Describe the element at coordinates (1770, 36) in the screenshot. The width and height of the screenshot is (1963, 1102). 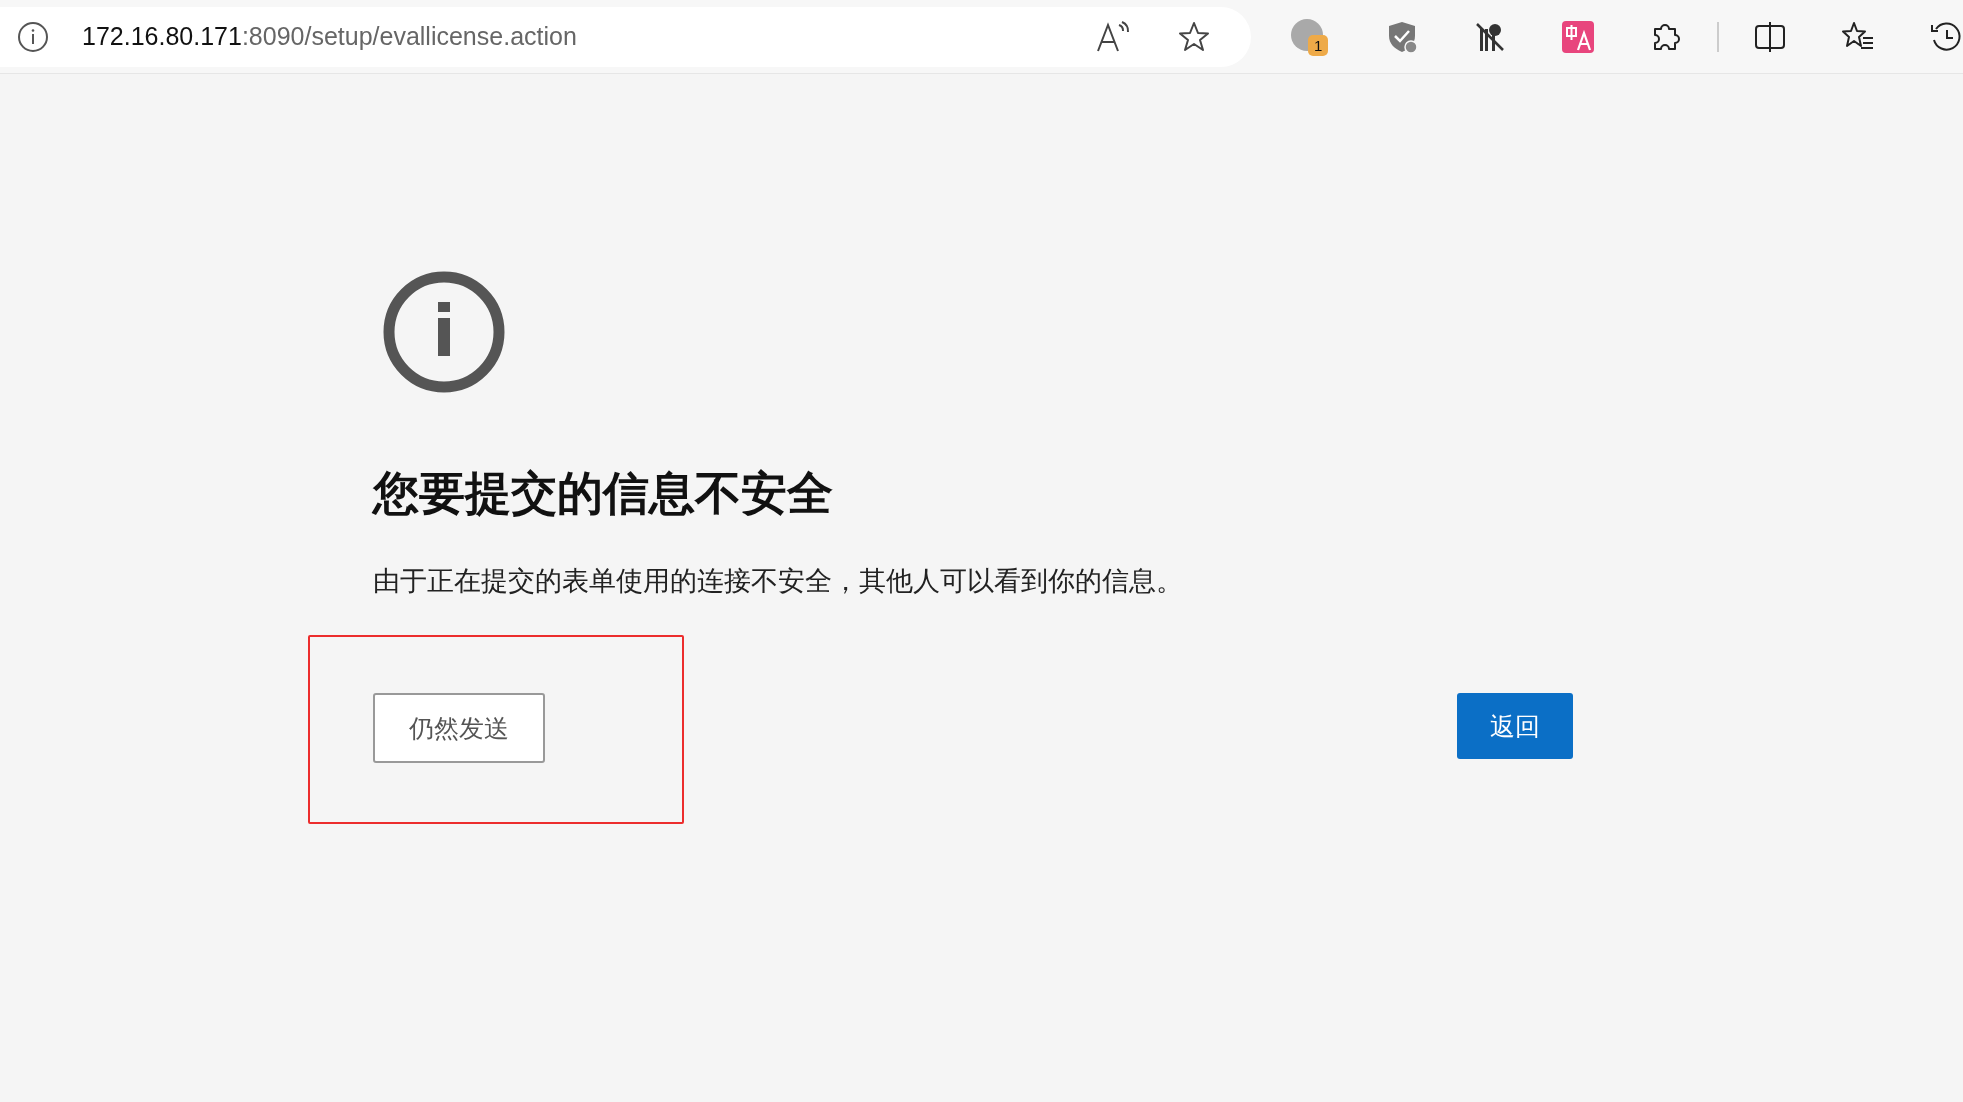
I see `split-screen-icon` at that location.